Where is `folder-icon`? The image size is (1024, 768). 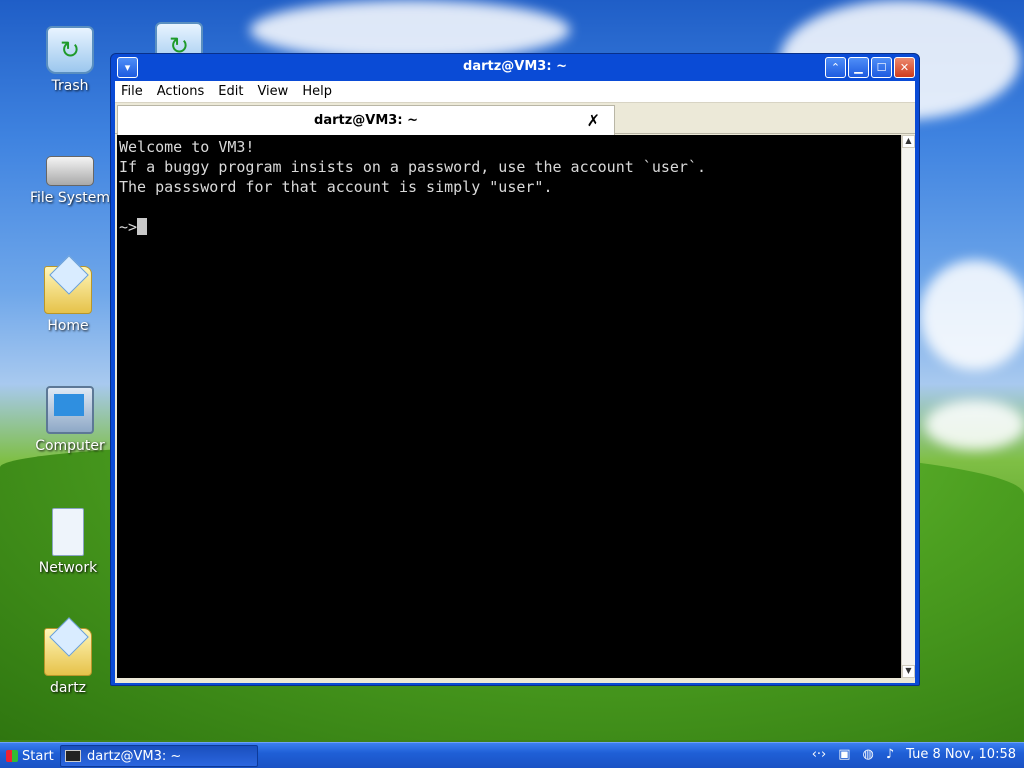 folder-icon is located at coordinates (68, 652).